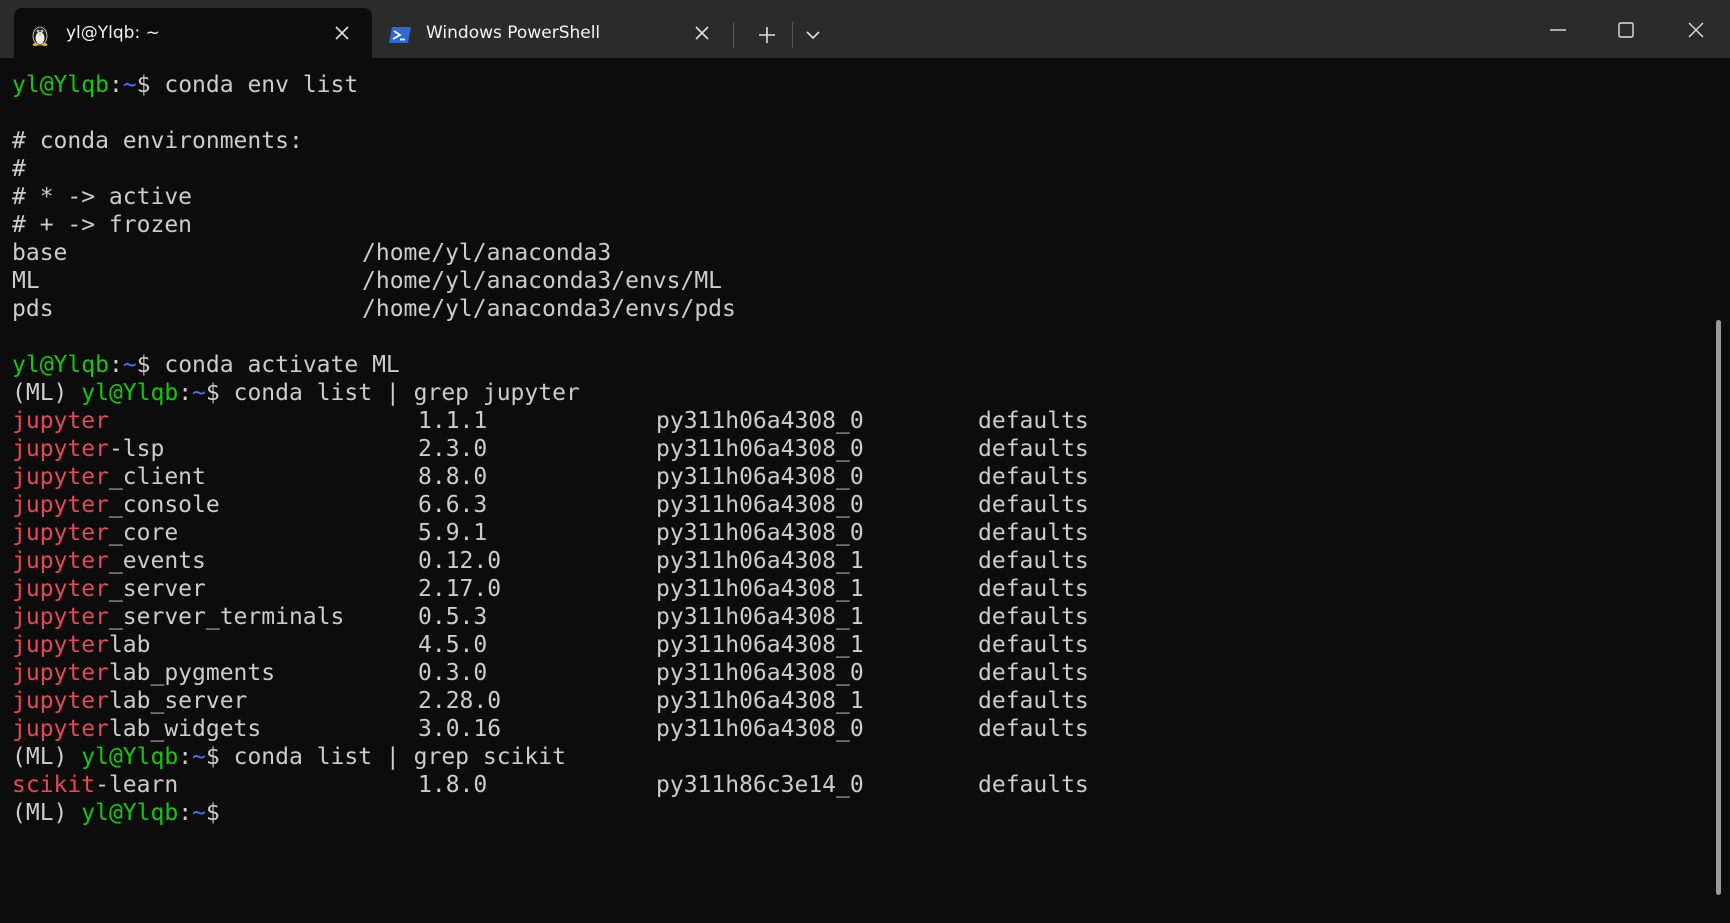 The height and width of the screenshot is (923, 1730). I want to click on tab-powershell: Windows PowerShell, so click(547, 33).